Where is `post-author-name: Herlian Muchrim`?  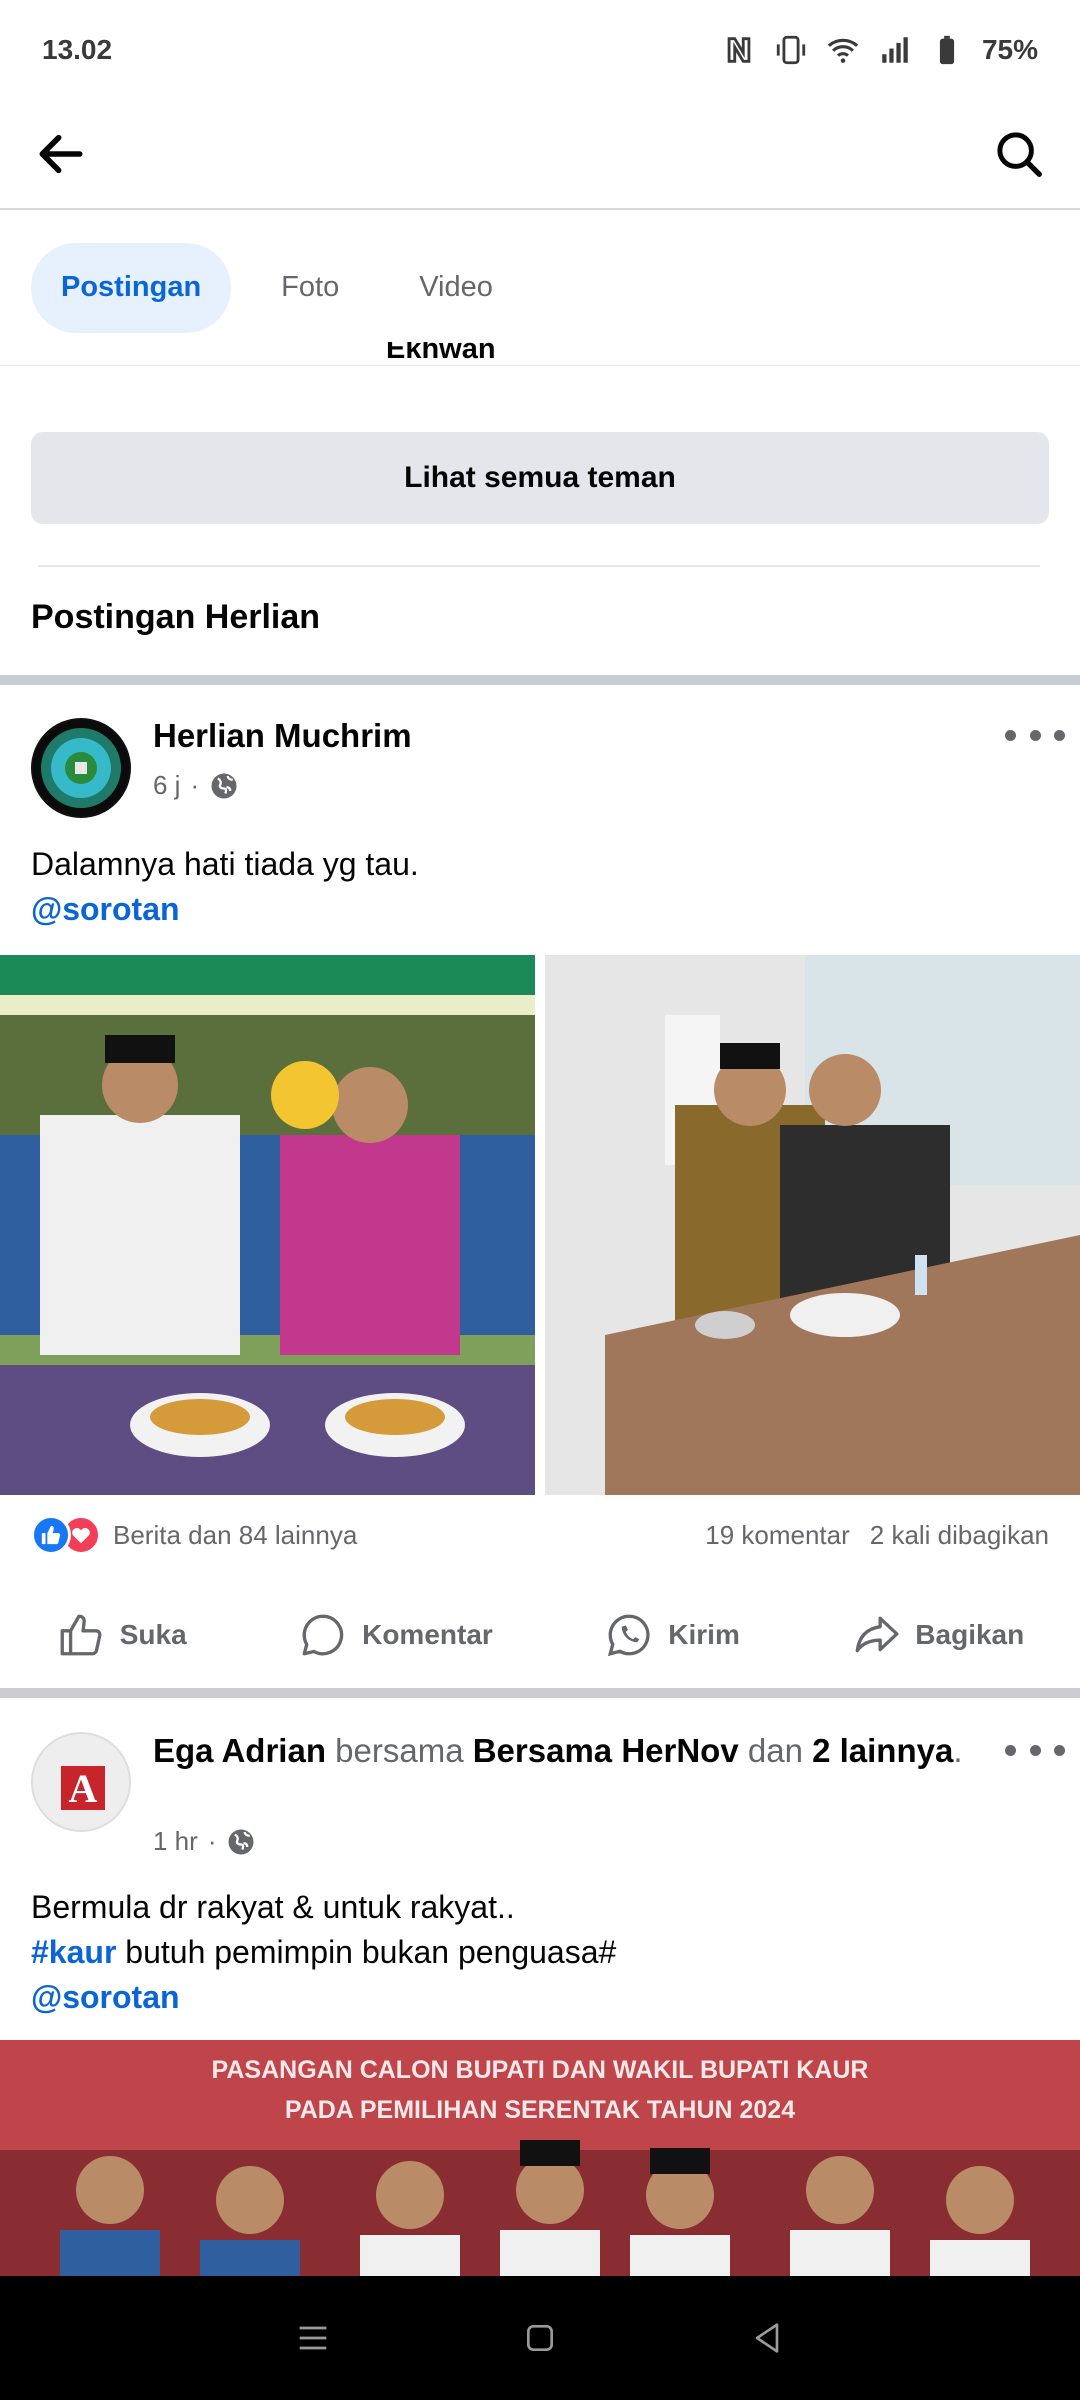
post-author-name: Herlian Muchrim is located at coordinates (282, 736).